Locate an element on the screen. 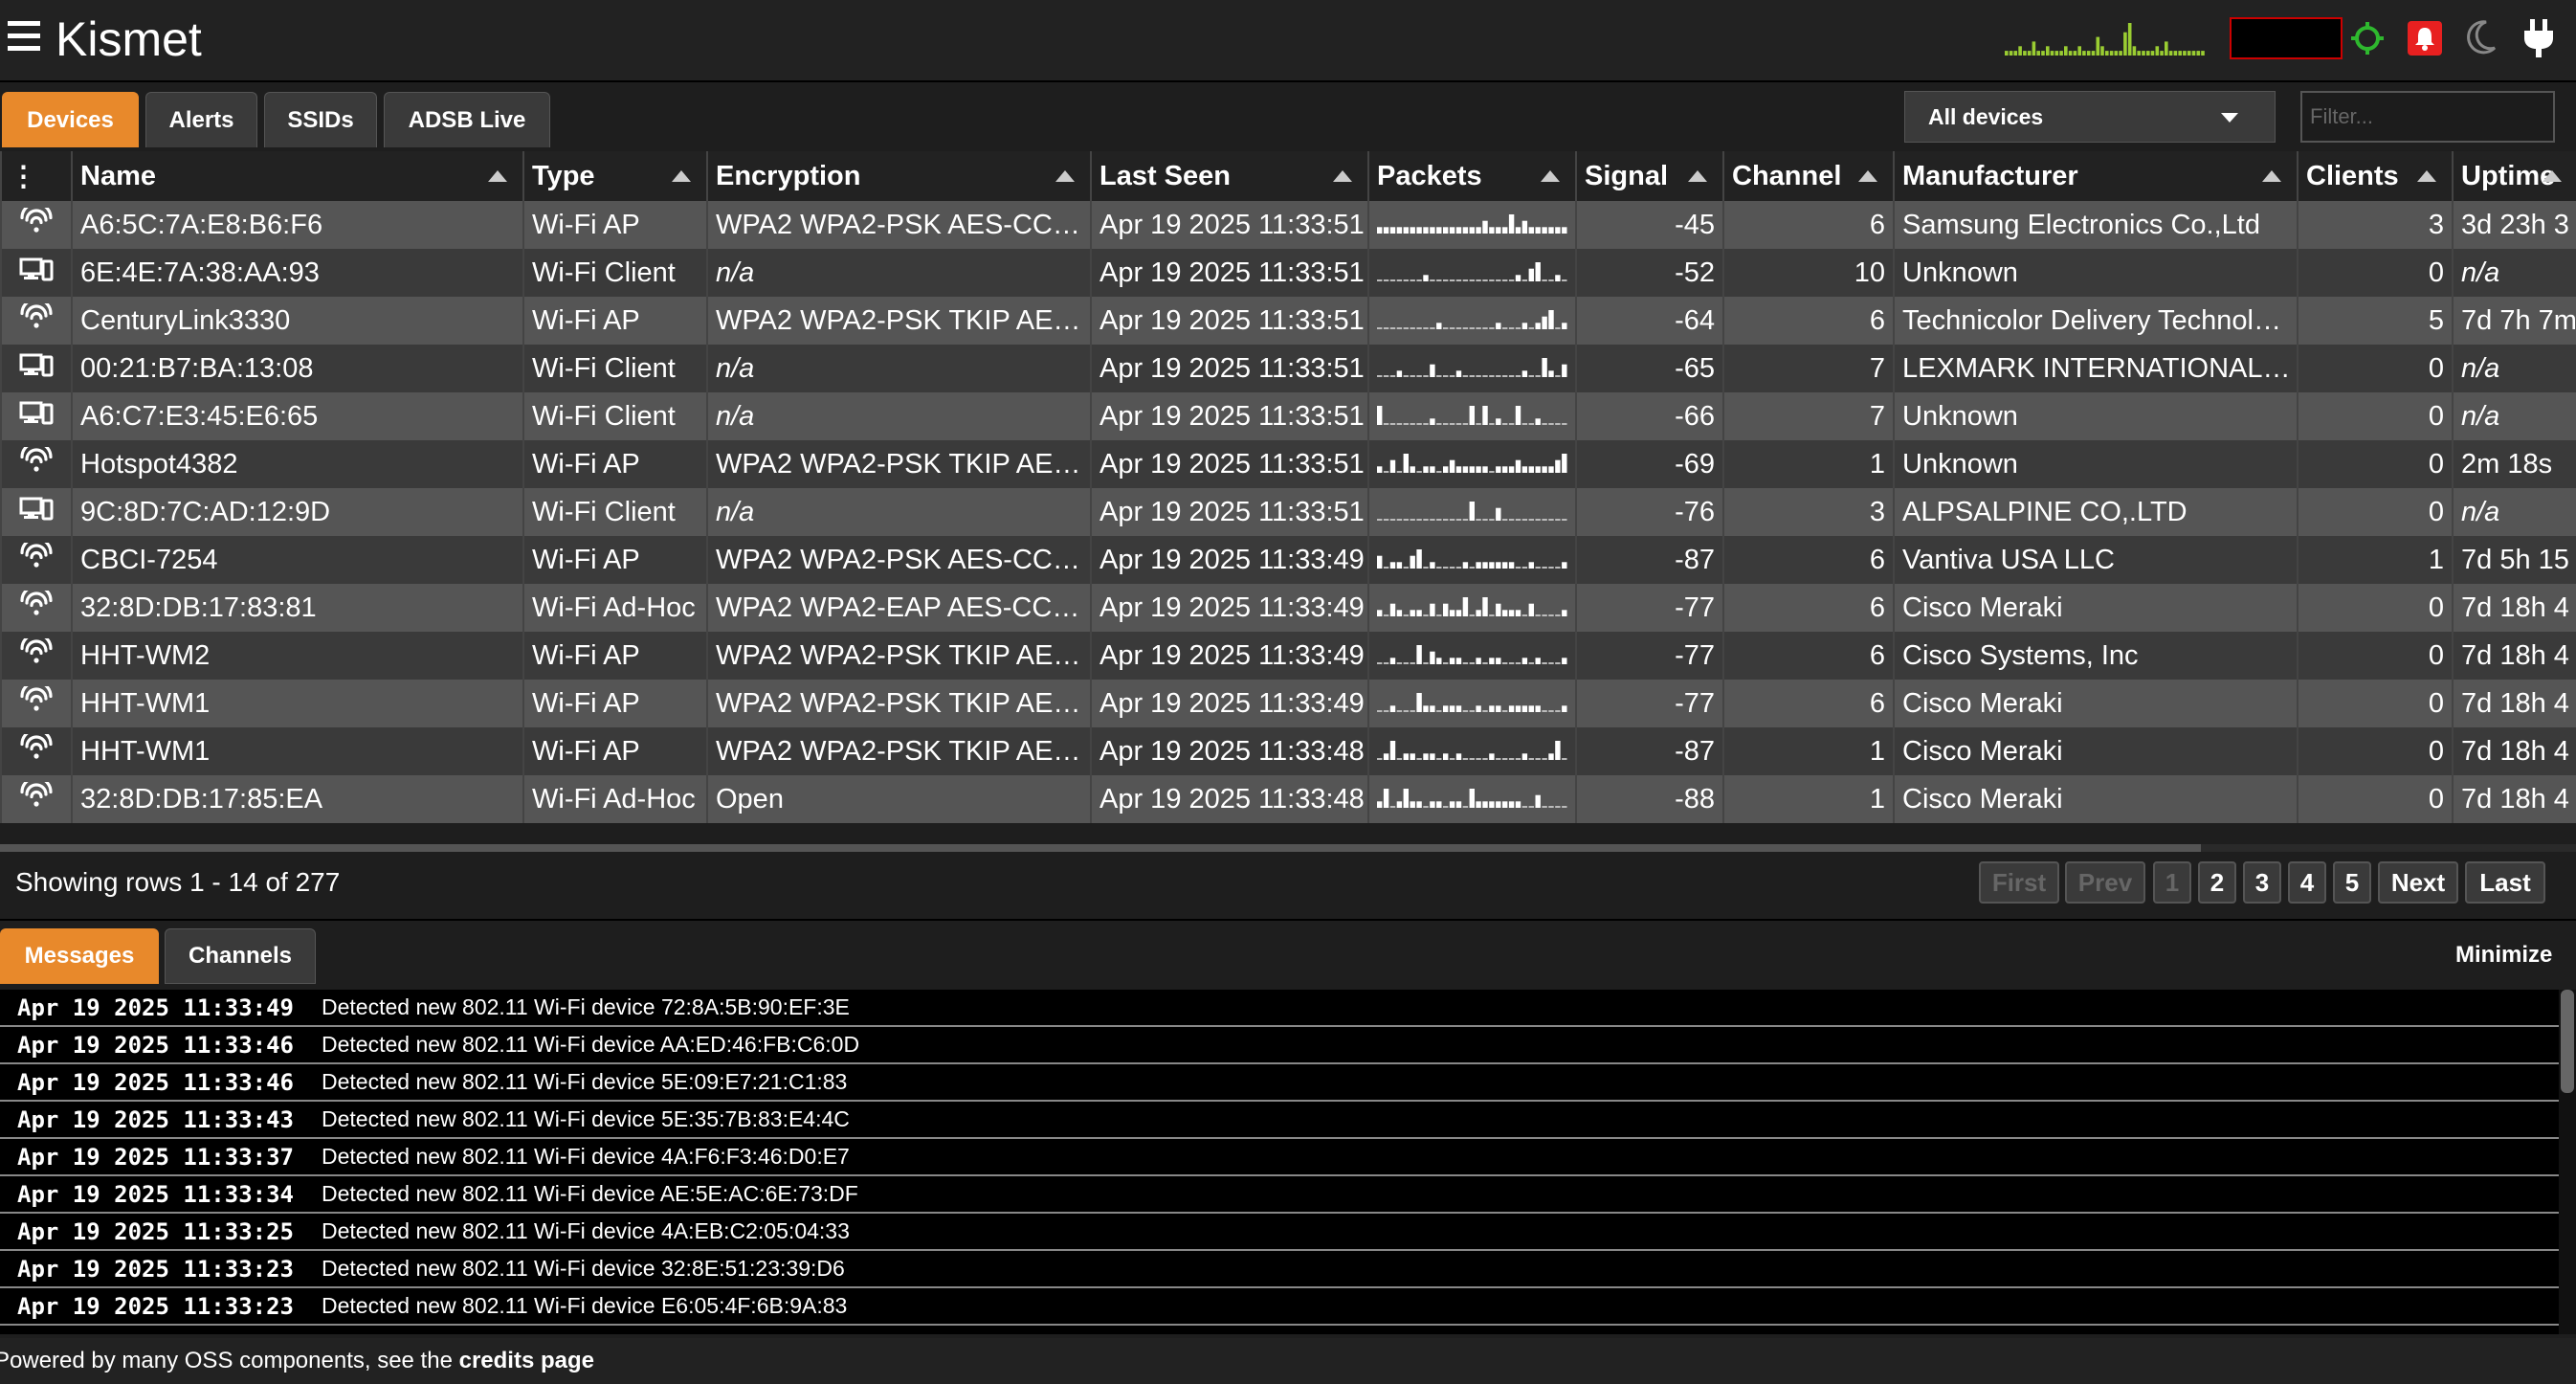  tab-alerts: Alerts is located at coordinates (201, 119).